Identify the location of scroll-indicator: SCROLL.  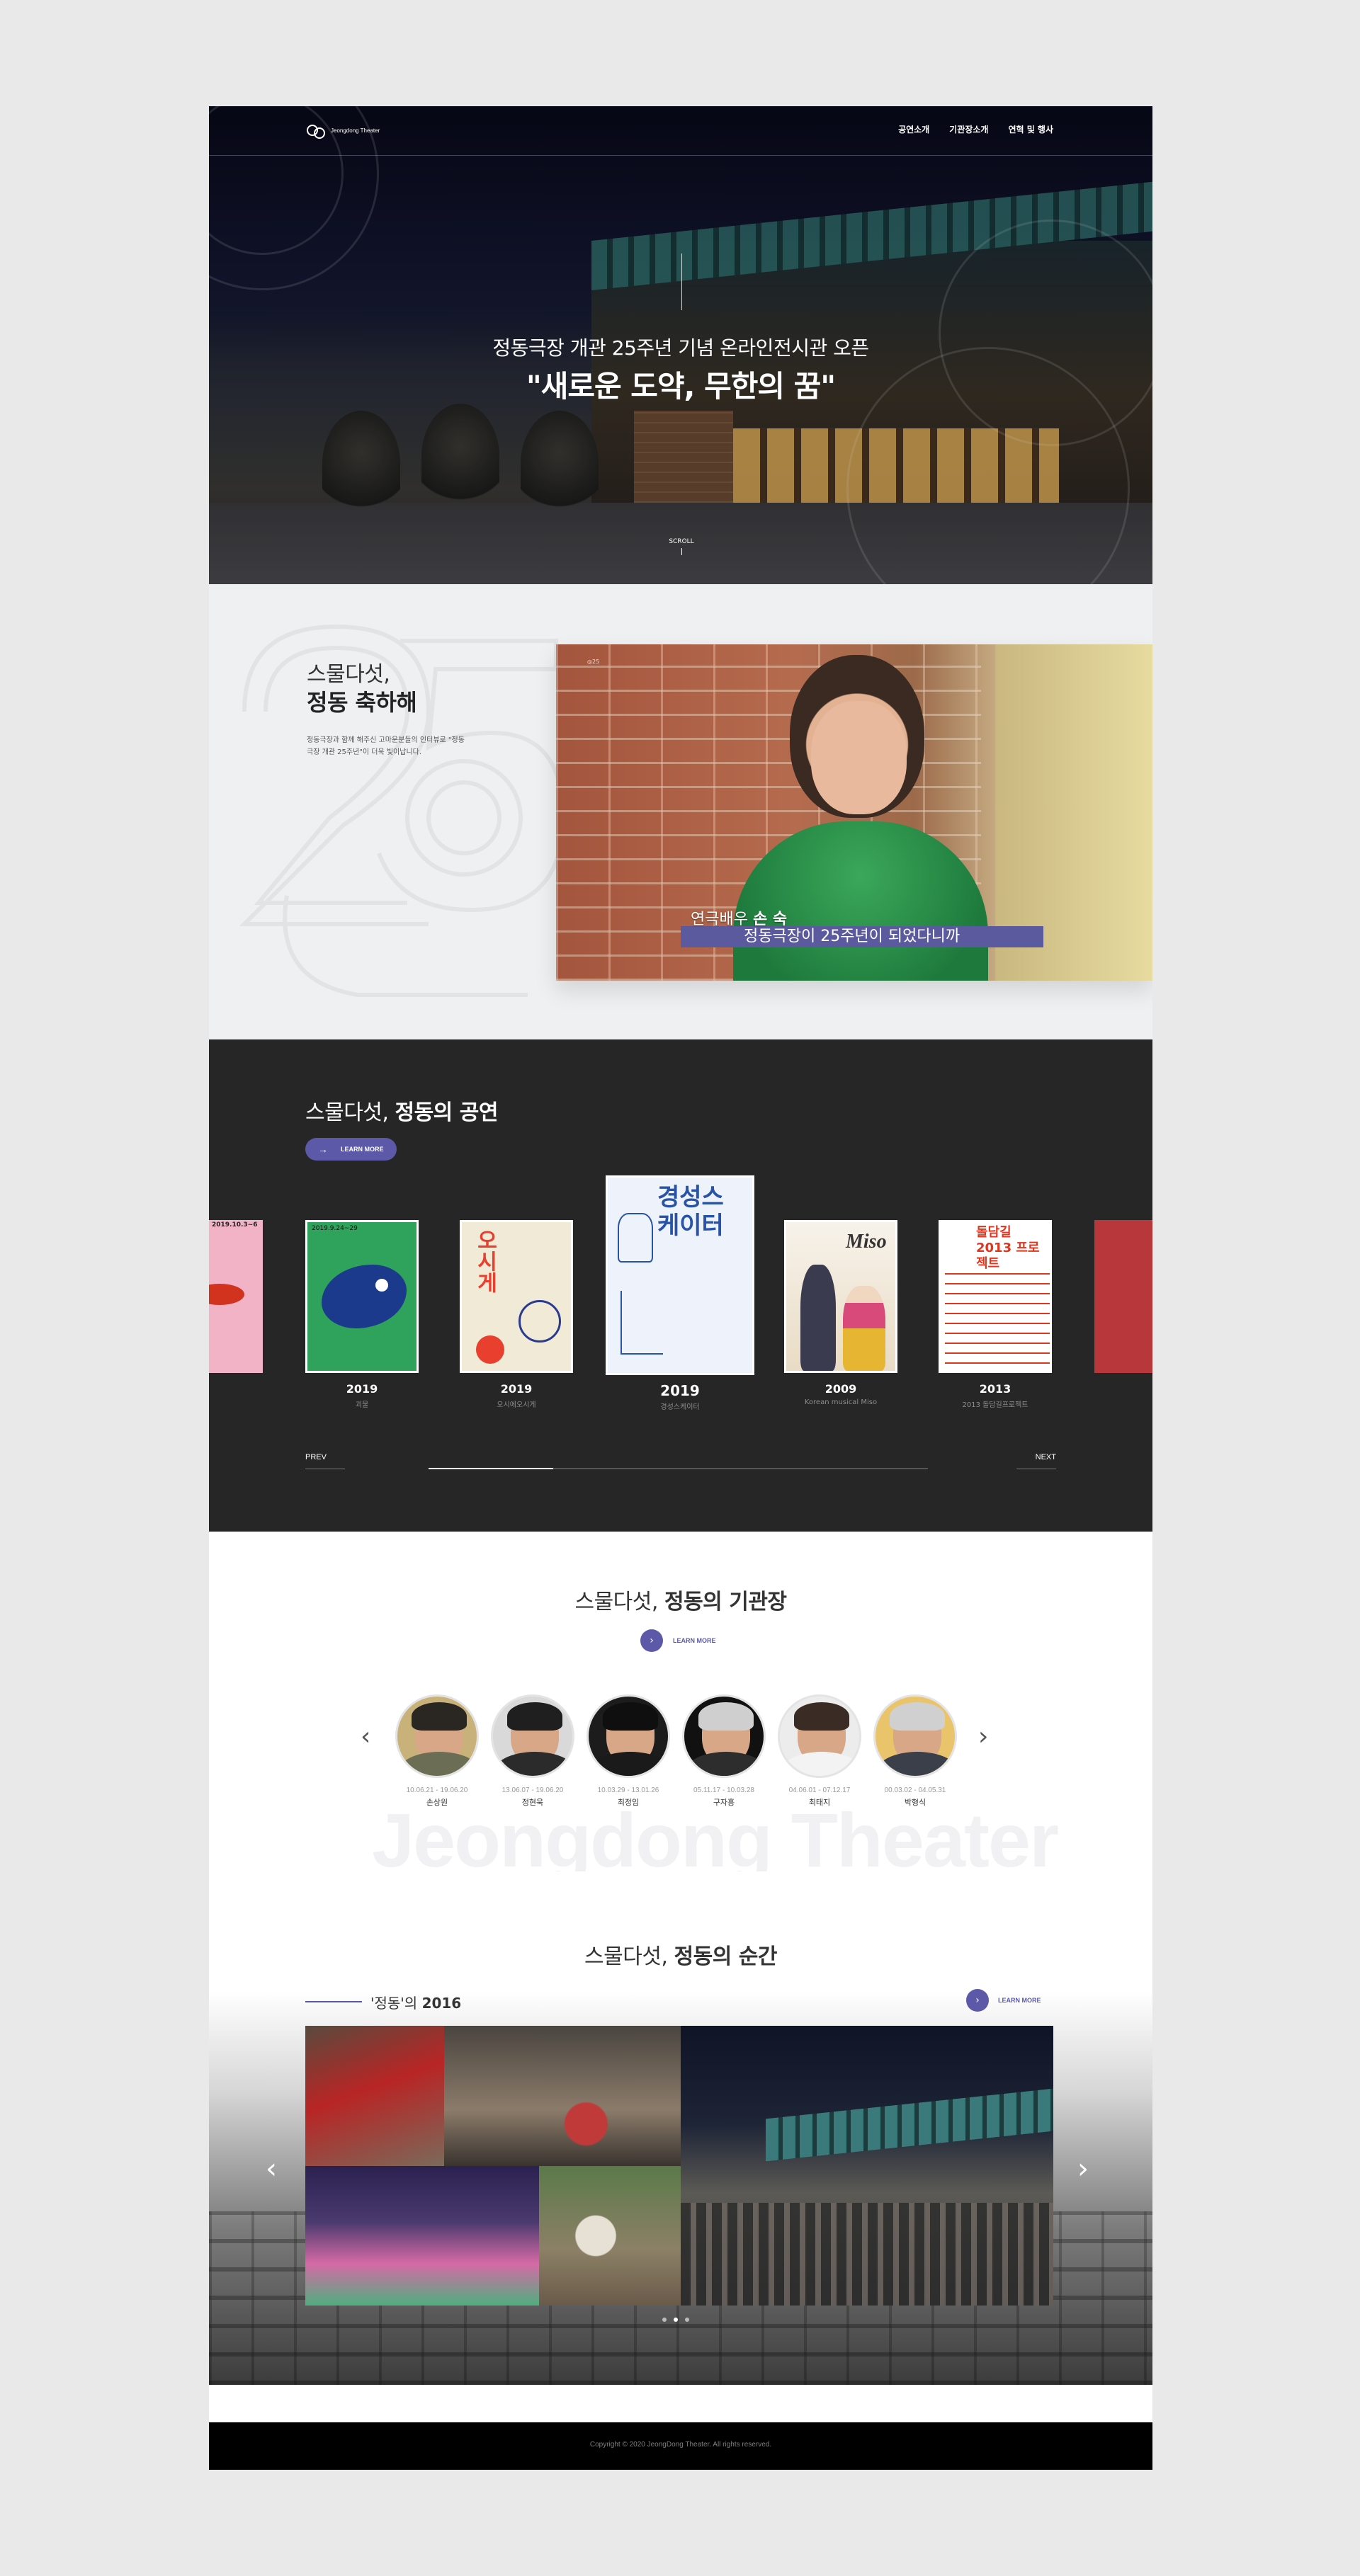
(681, 547).